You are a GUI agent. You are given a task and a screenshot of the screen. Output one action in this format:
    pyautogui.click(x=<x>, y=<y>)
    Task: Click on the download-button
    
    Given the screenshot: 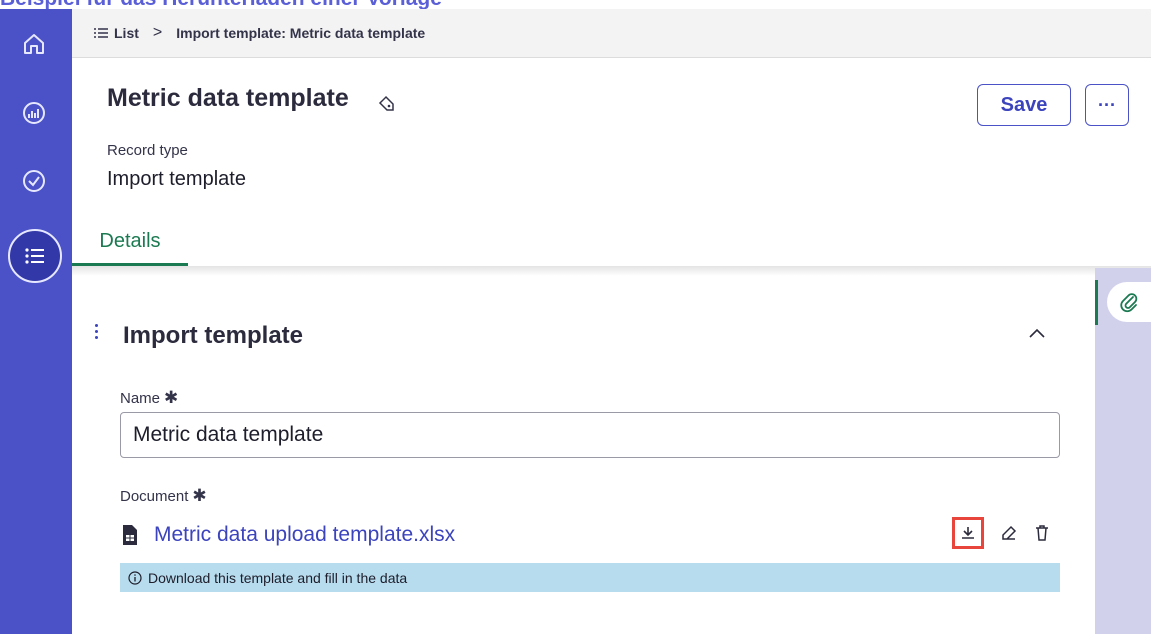 What is the action you would take?
    pyautogui.click(x=968, y=533)
    